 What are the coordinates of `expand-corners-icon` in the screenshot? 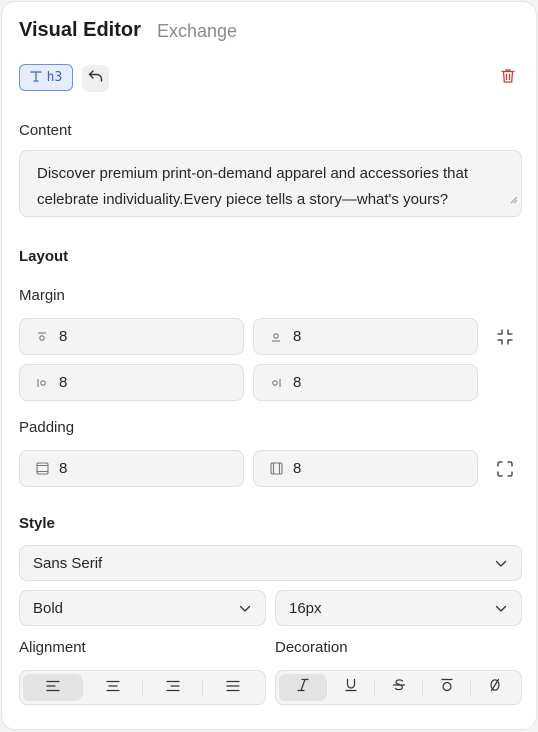 It's located at (505, 469).